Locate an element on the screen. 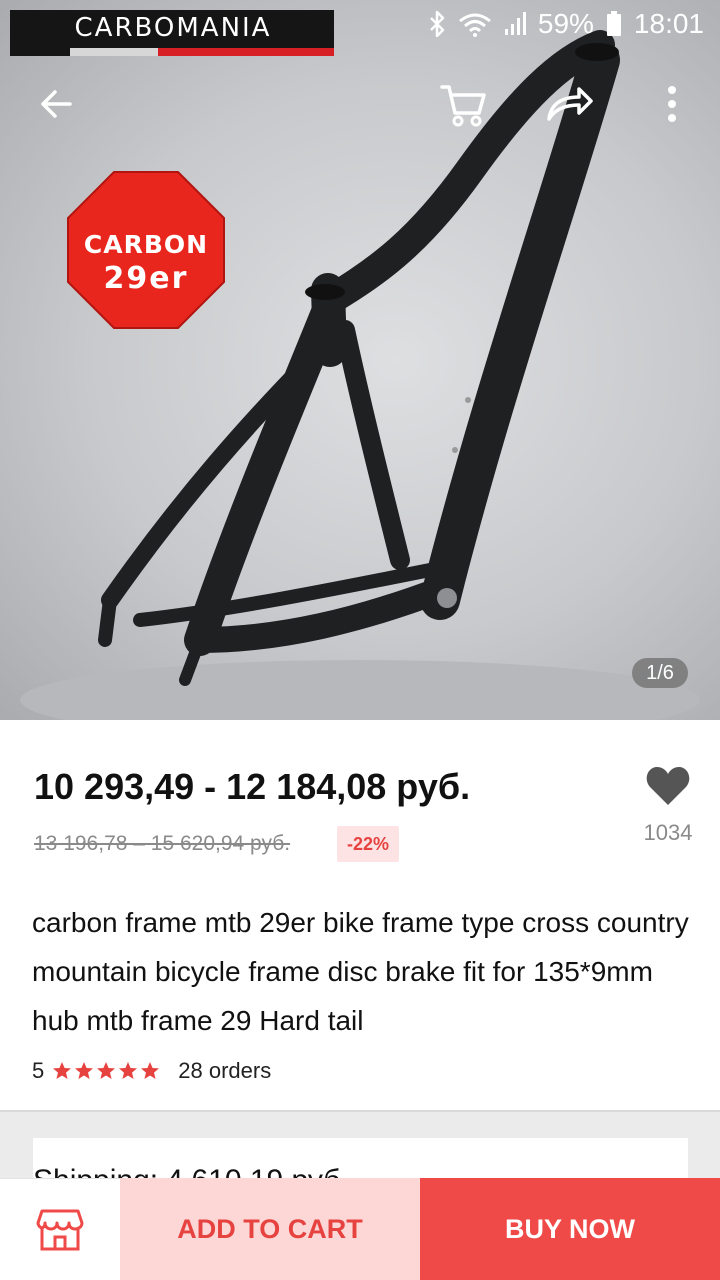 The width and height of the screenshot is (720, 1280). wishlist-button is located at coordinates (668, 786).